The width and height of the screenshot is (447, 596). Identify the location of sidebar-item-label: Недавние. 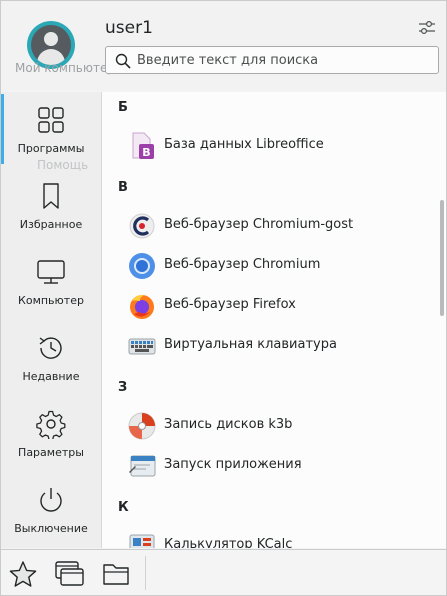
(51, 376).